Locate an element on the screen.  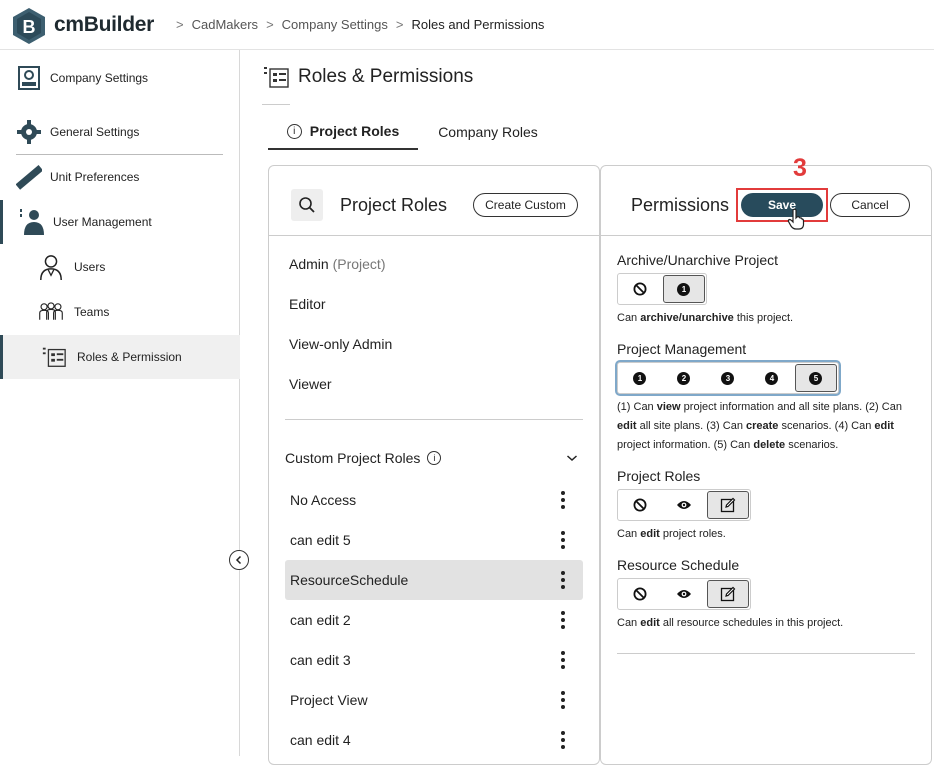
title-divider is located at coordinates (276, 104).